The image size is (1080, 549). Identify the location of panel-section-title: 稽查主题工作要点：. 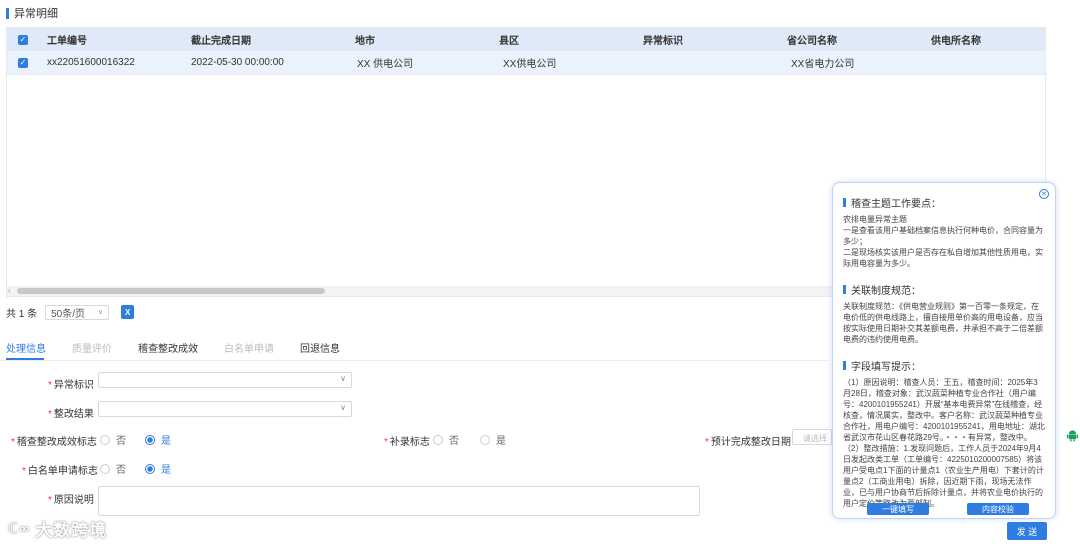
(944, 202).